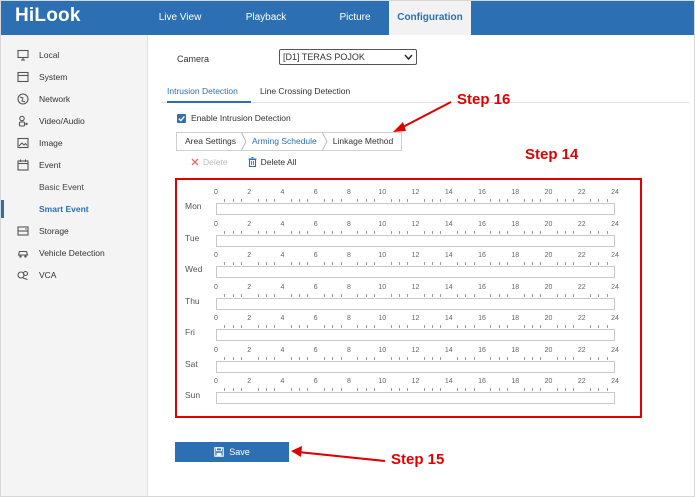  Describe the element at coordinates (415, 335) in the screenshot. I see `schedule-bar-fri` at that location.